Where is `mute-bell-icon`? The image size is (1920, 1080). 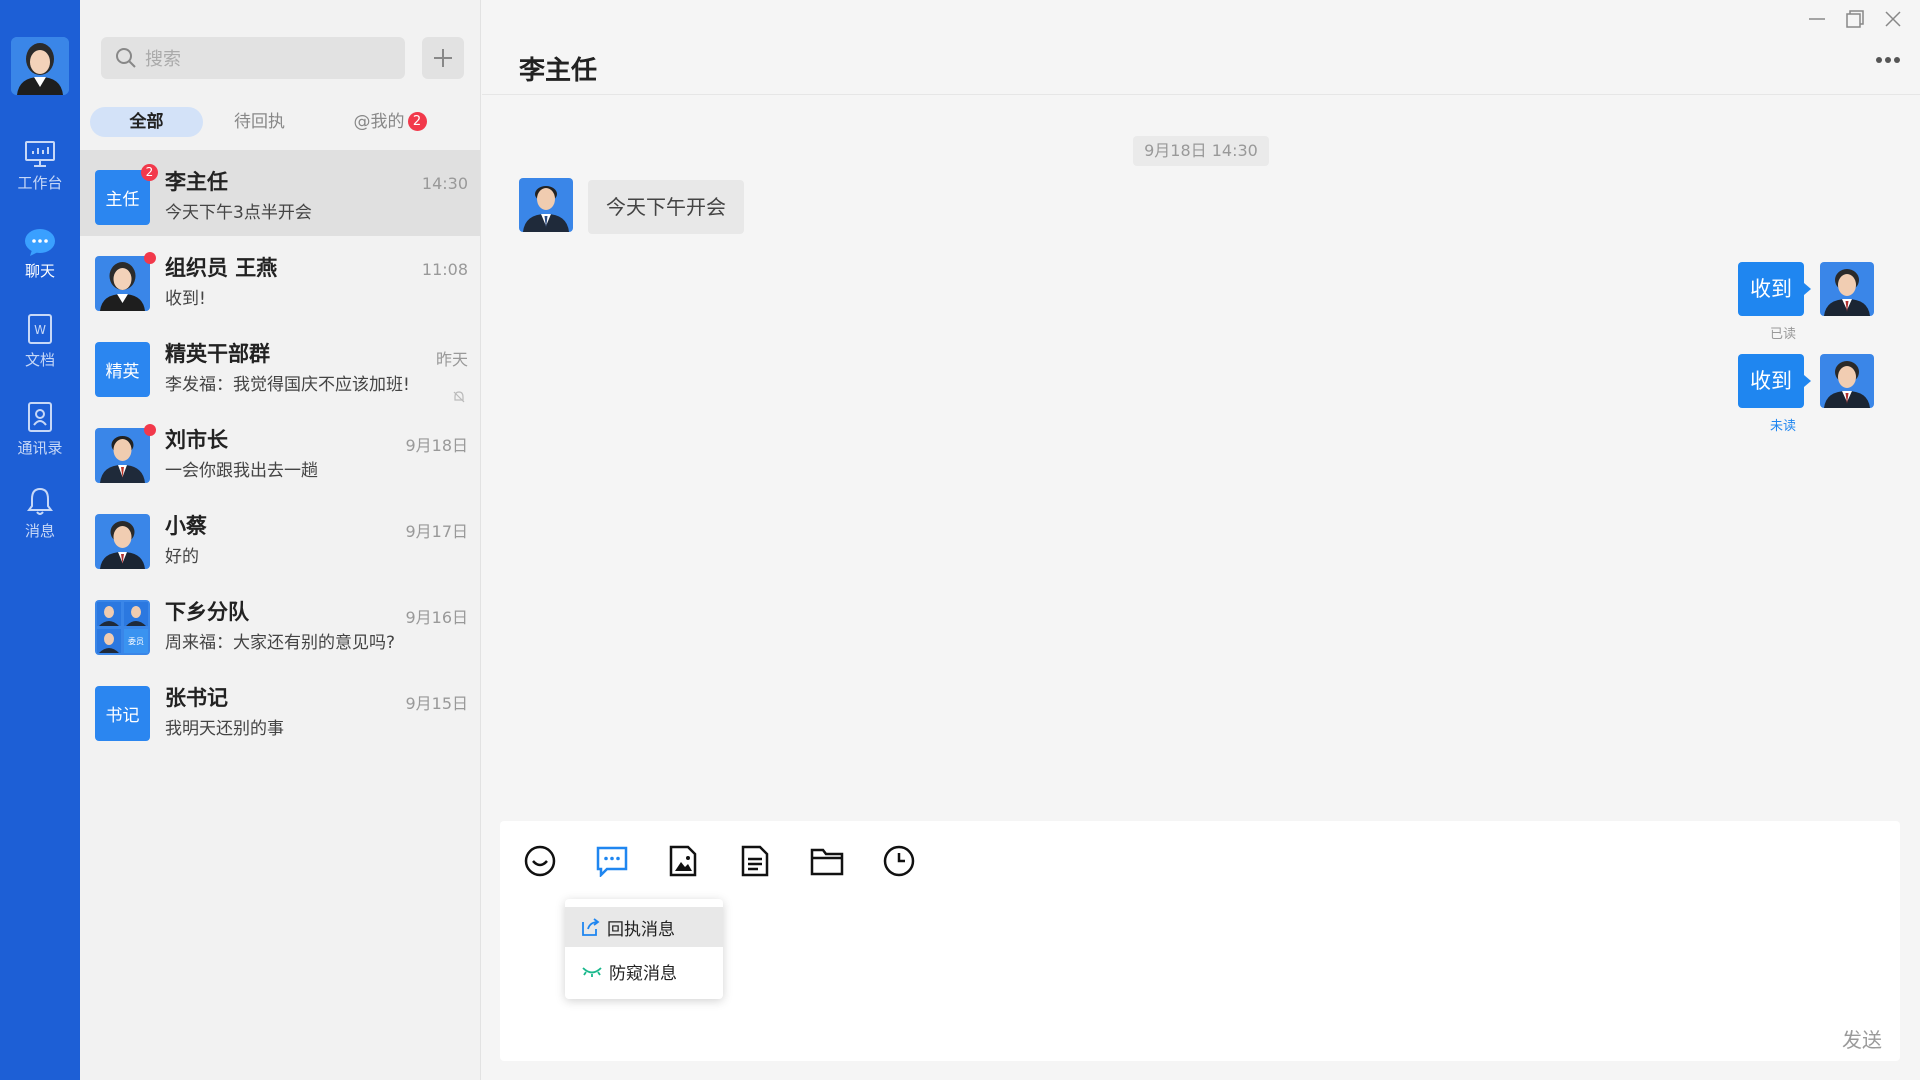
mute-bell-icon is located at coordinates (459, 397).